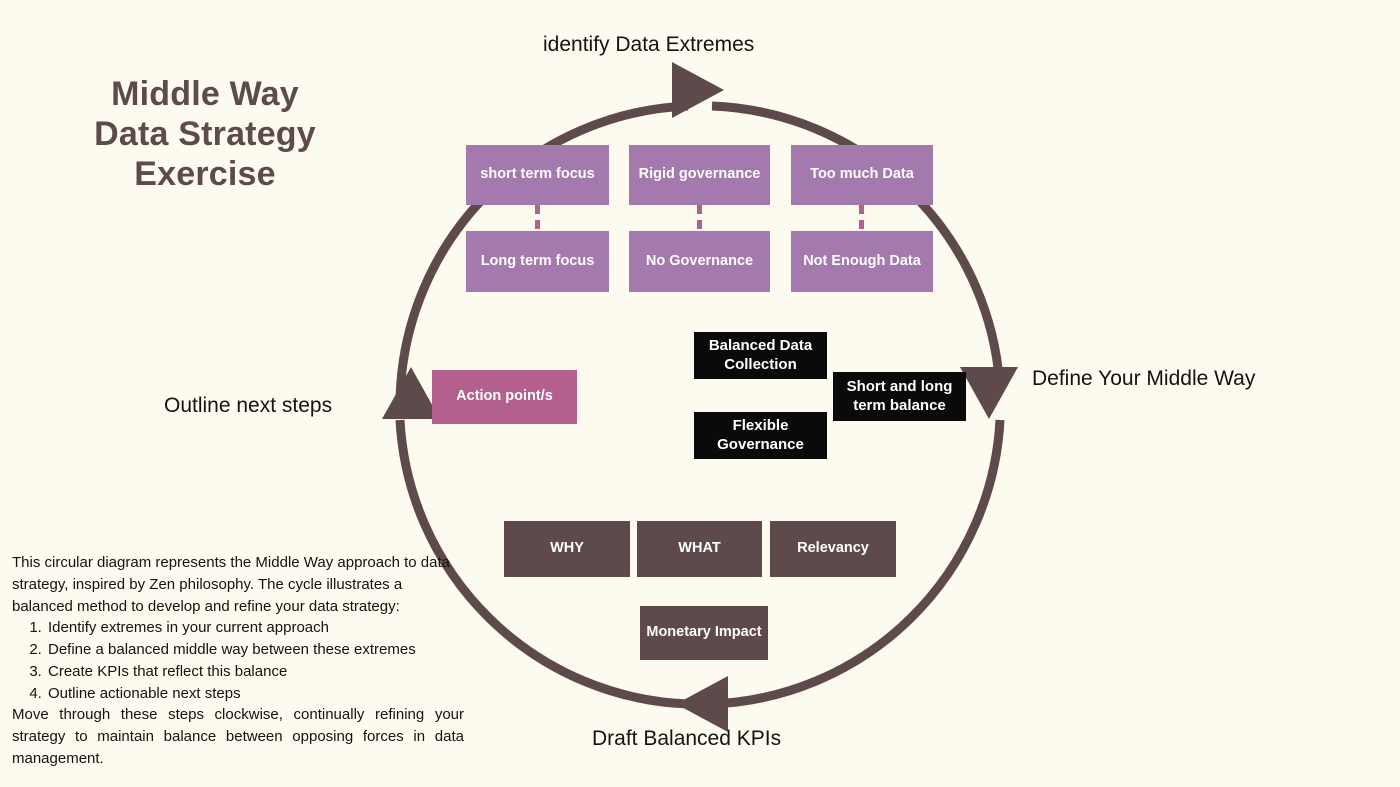  What do you see at coordinates (699, 549) in the screenshot?
I see `kpi-box-what: WHAT` at bounding box center [699, 549].